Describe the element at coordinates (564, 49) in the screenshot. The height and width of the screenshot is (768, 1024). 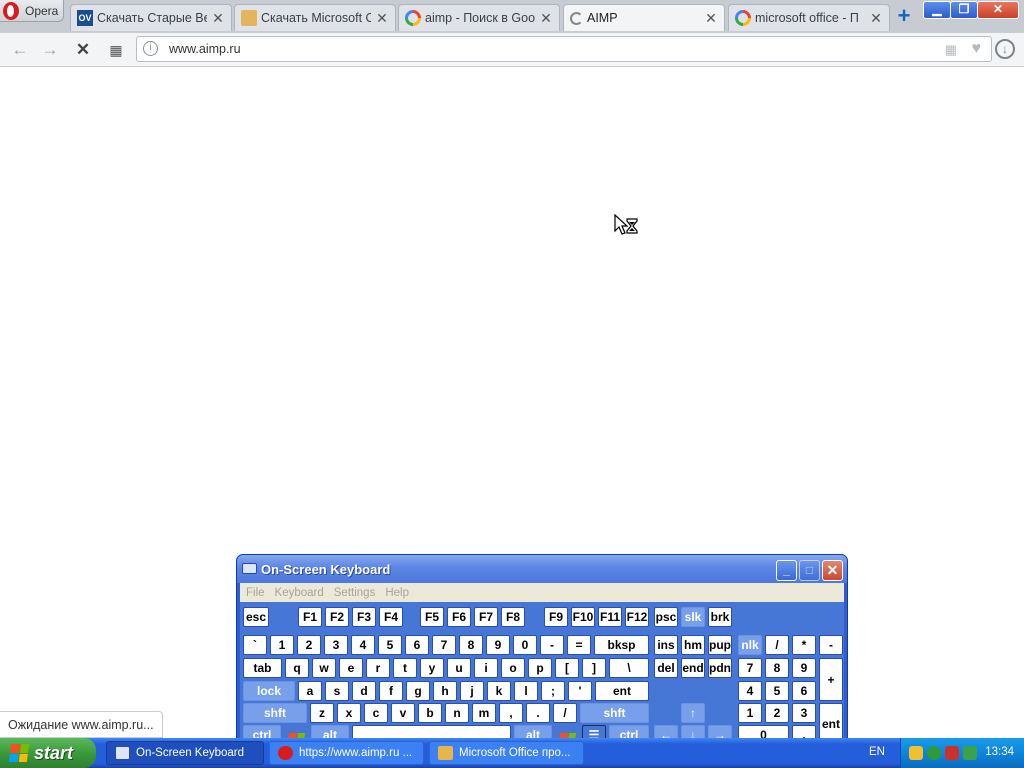
I see `address-bar: i www.aimp.ru ▦ ♥` at that location.